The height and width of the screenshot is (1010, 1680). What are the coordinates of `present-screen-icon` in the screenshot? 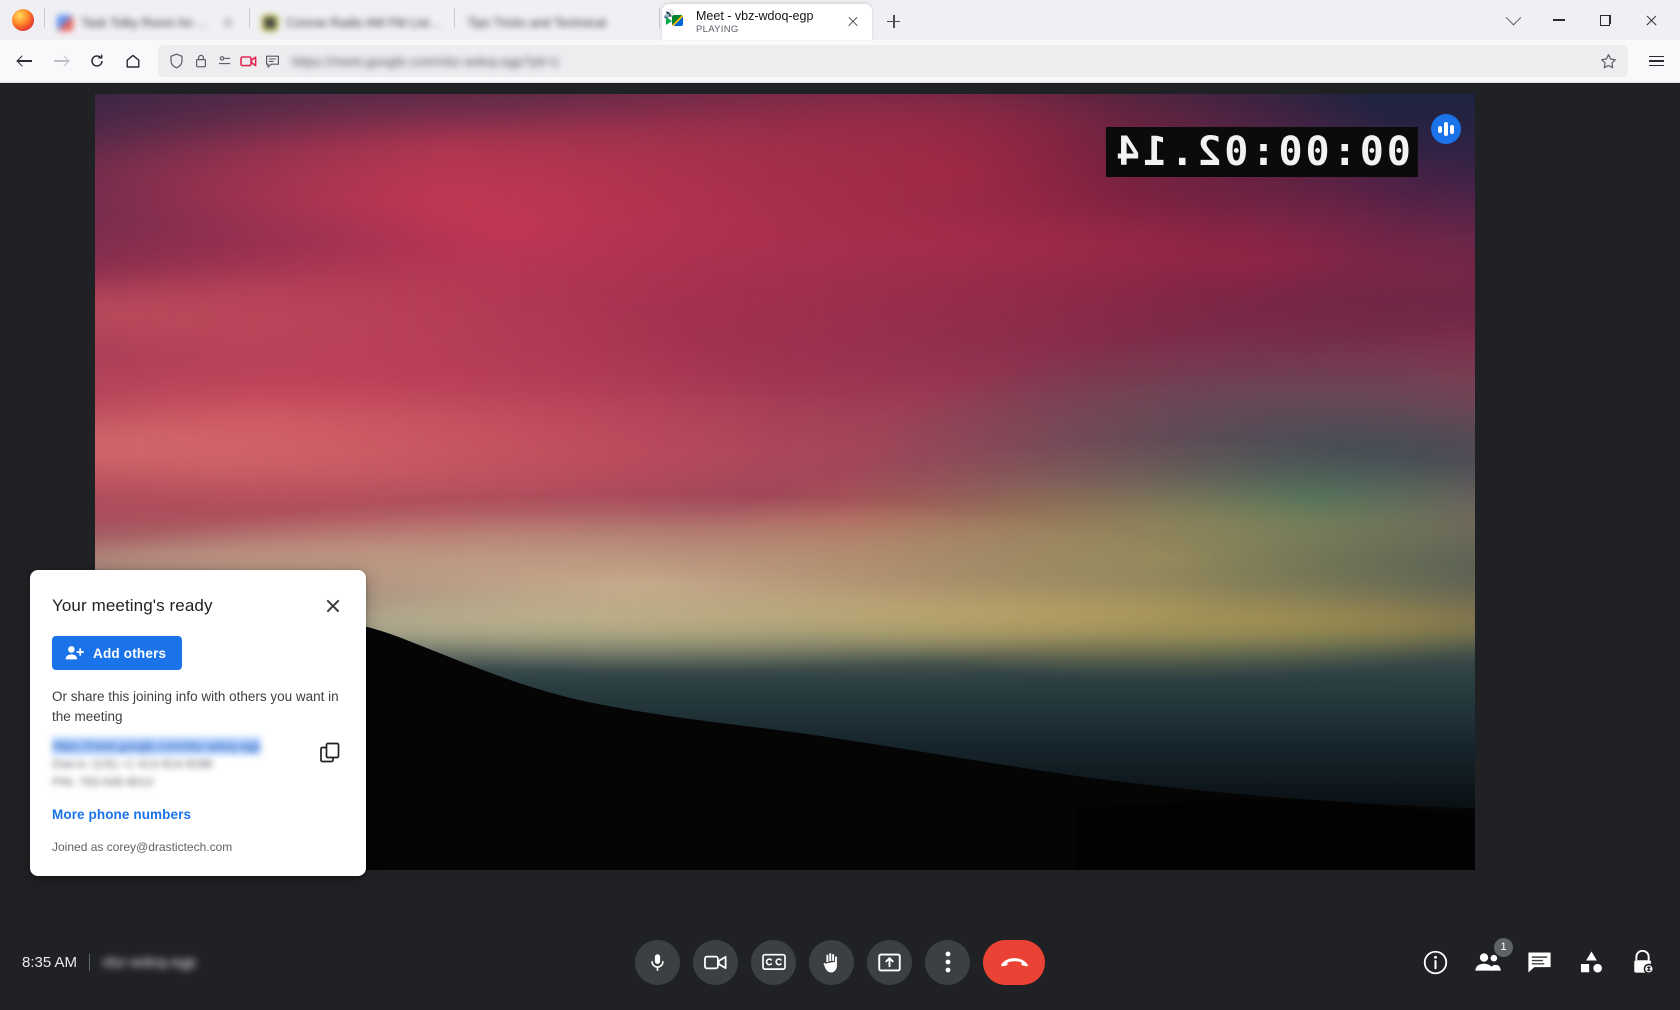 It's located at (889, 962).